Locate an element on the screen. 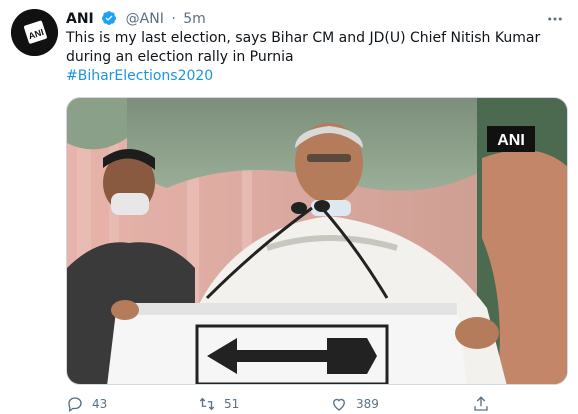 The image size is (578, 414). heart-icon is located at coordinates (339, 404).